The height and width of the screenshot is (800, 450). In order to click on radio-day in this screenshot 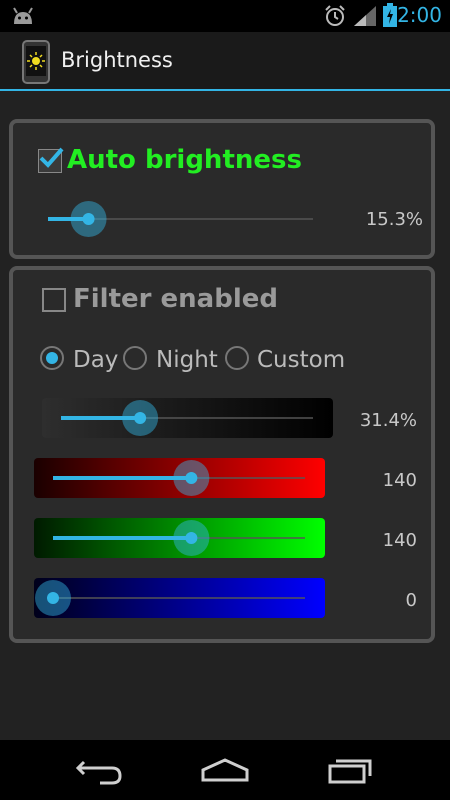, I will do `click(52, 358)`.